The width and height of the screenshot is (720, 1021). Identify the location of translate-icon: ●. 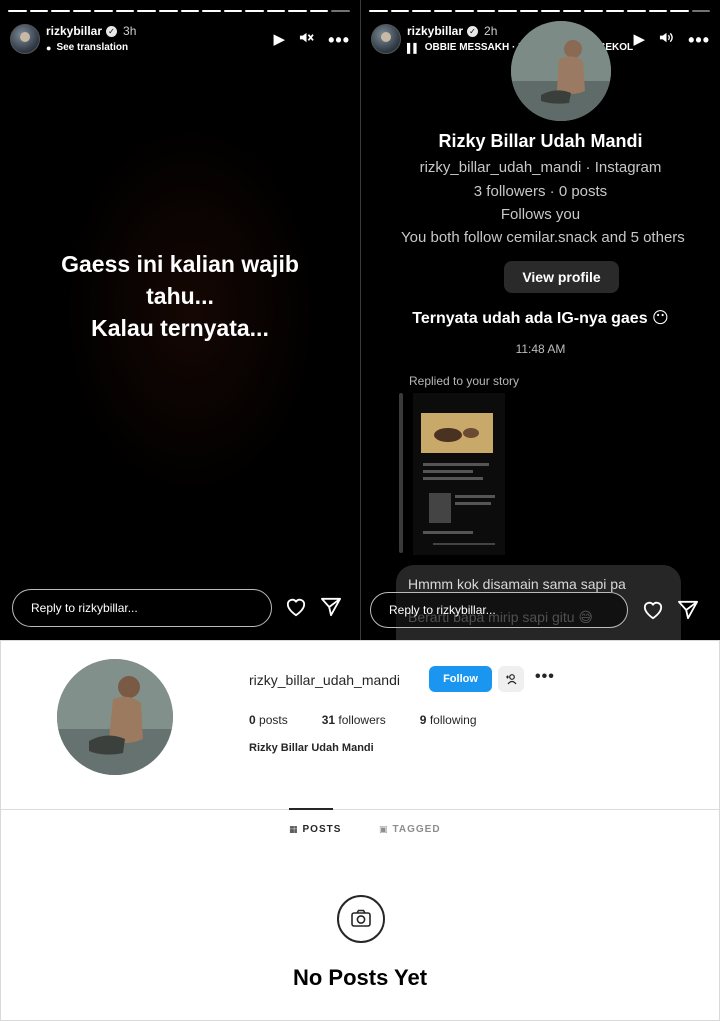
(49, 47).